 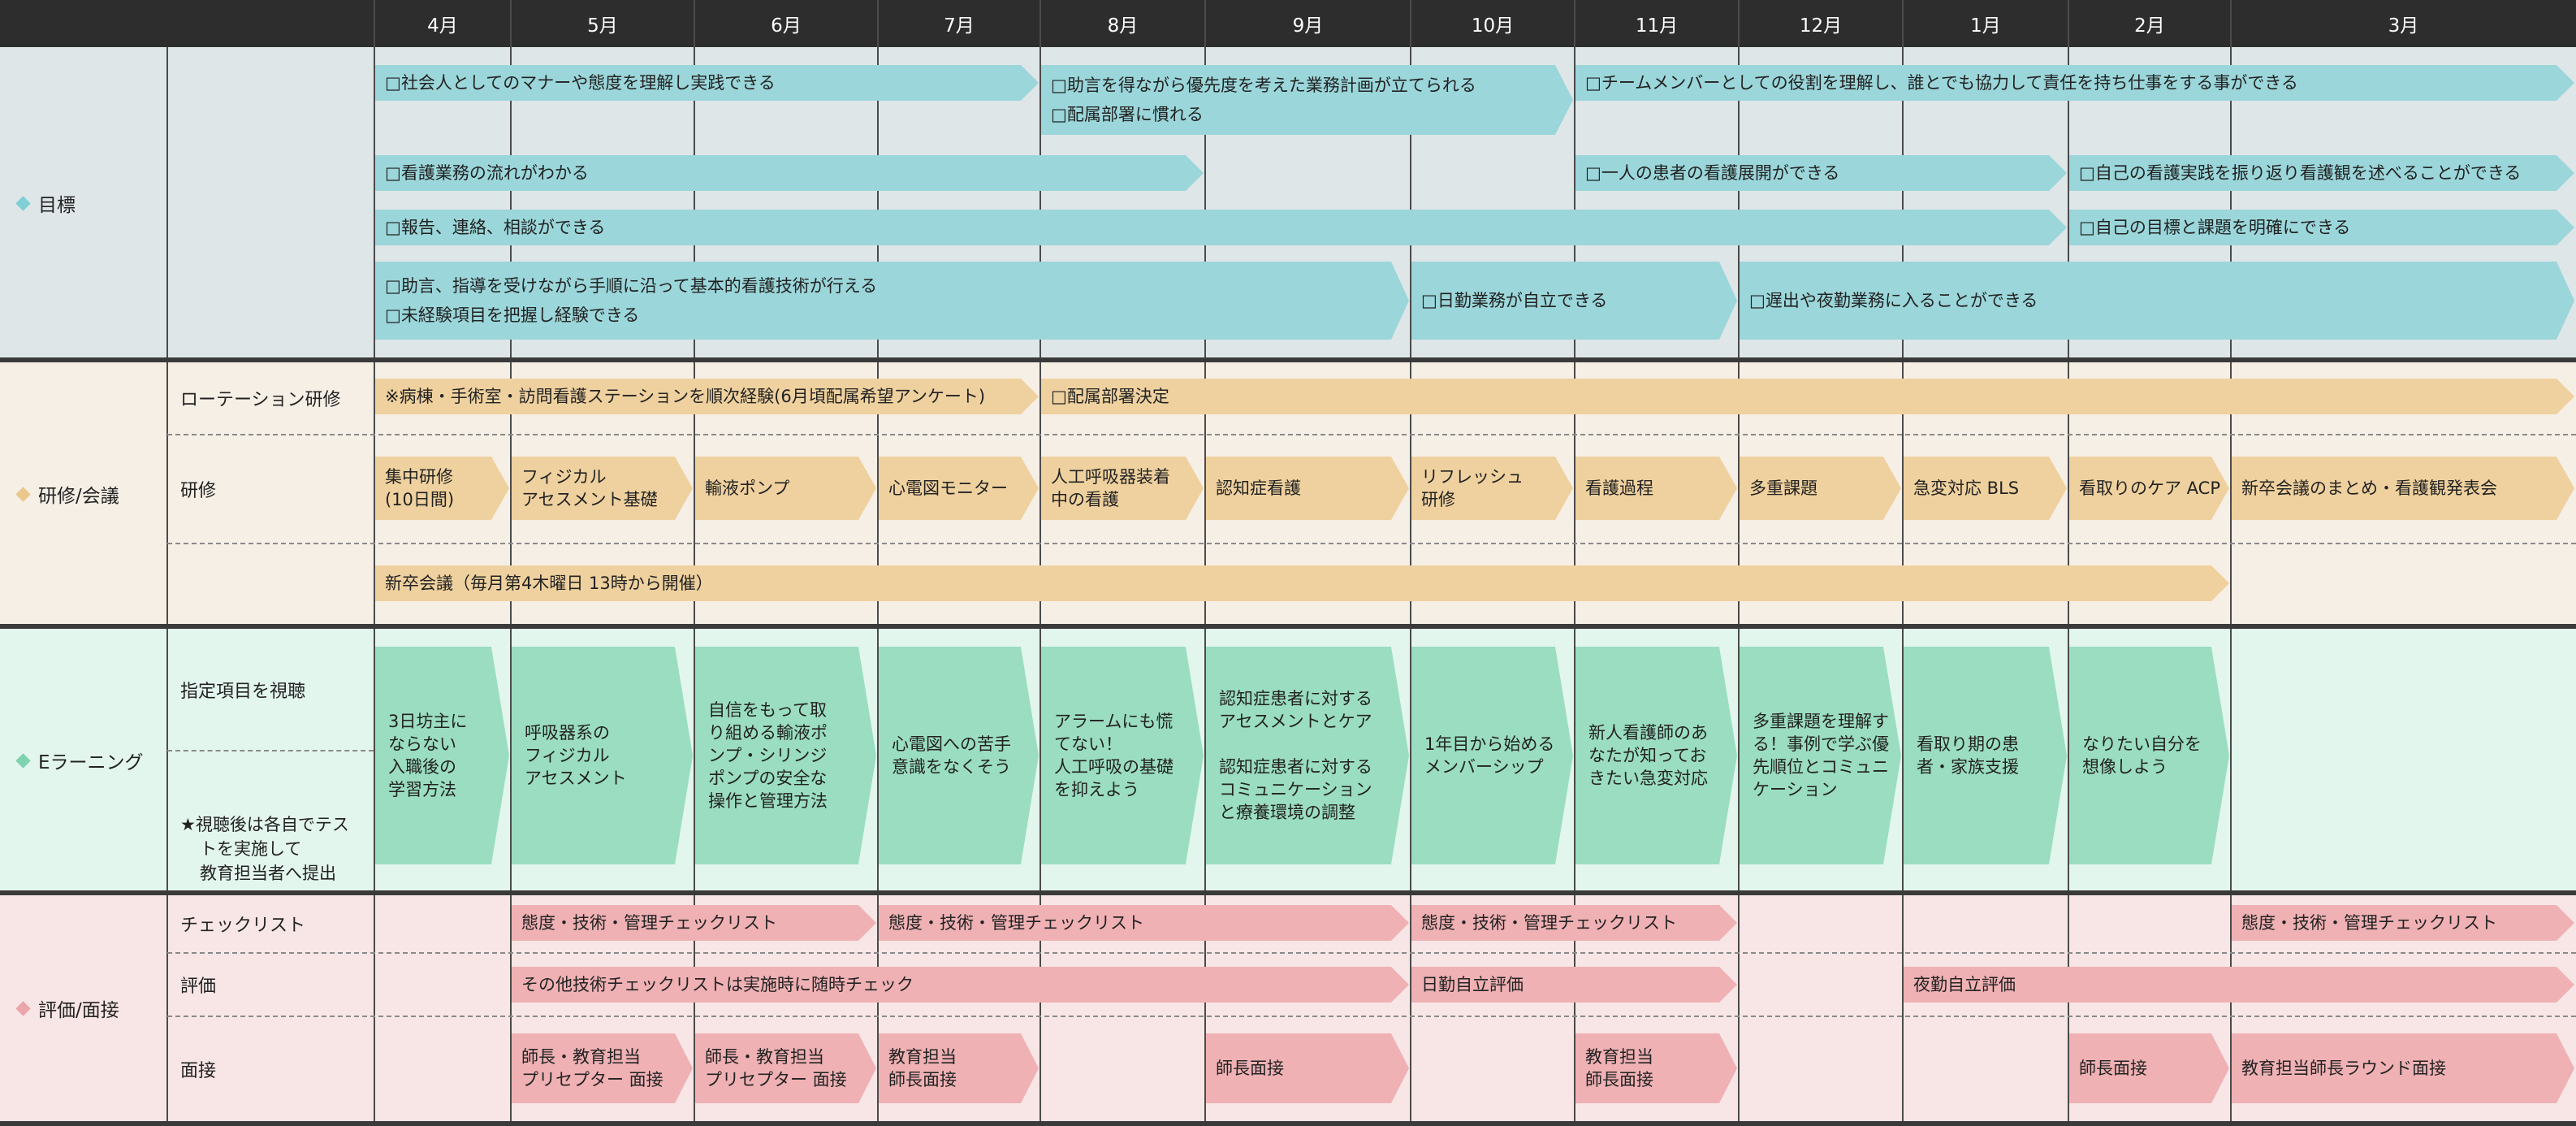 What do you see at coordinates (1492, 755) in the screenshot?
I see `elearning-item: 1年目から始める メンバーシップ` at bounding box center [1492, 755].